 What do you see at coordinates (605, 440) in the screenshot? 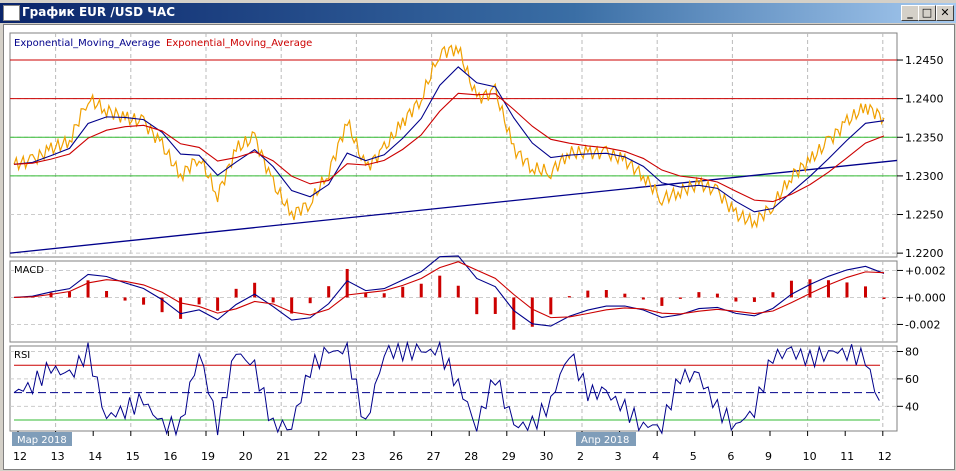
I see `month-label: Апр 2018` at bounding box center [605, 440].